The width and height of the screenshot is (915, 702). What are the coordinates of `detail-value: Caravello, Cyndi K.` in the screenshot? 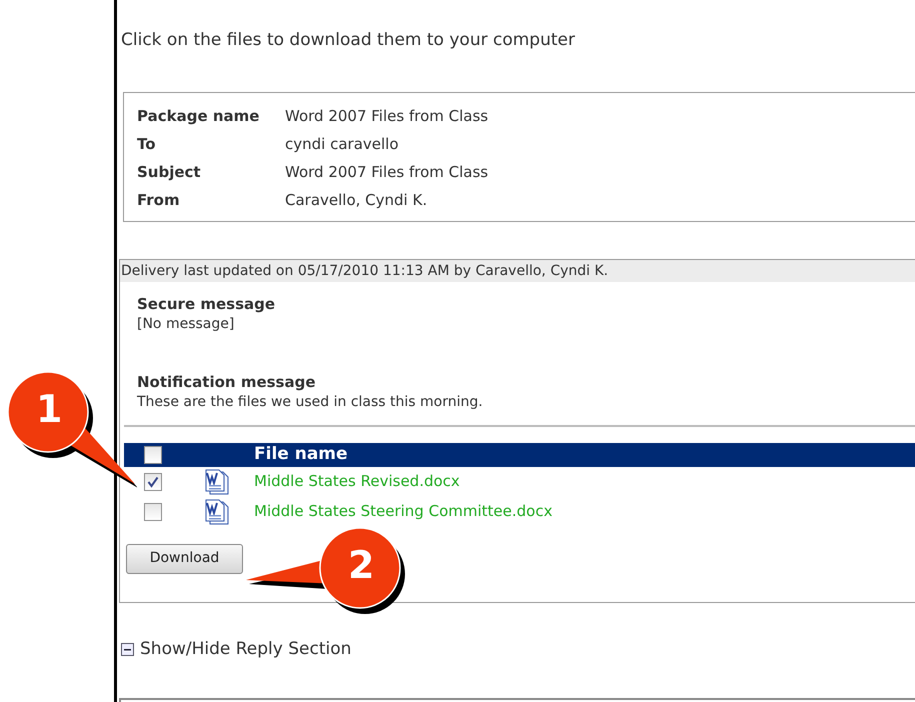 It's located at (356, 201).